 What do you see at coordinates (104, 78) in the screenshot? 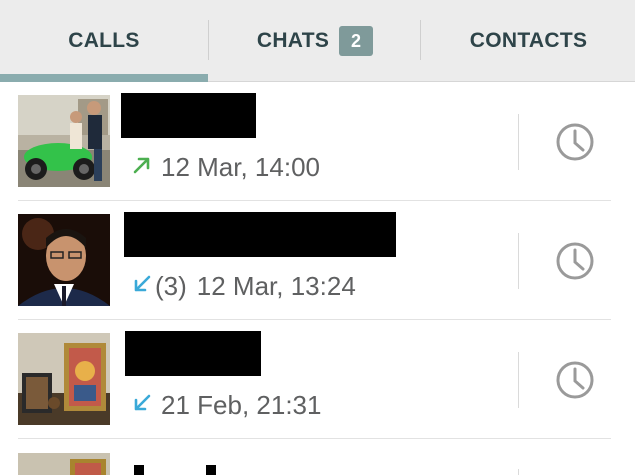
I see `active-tab-indicator` at bounding box center [104, 78].